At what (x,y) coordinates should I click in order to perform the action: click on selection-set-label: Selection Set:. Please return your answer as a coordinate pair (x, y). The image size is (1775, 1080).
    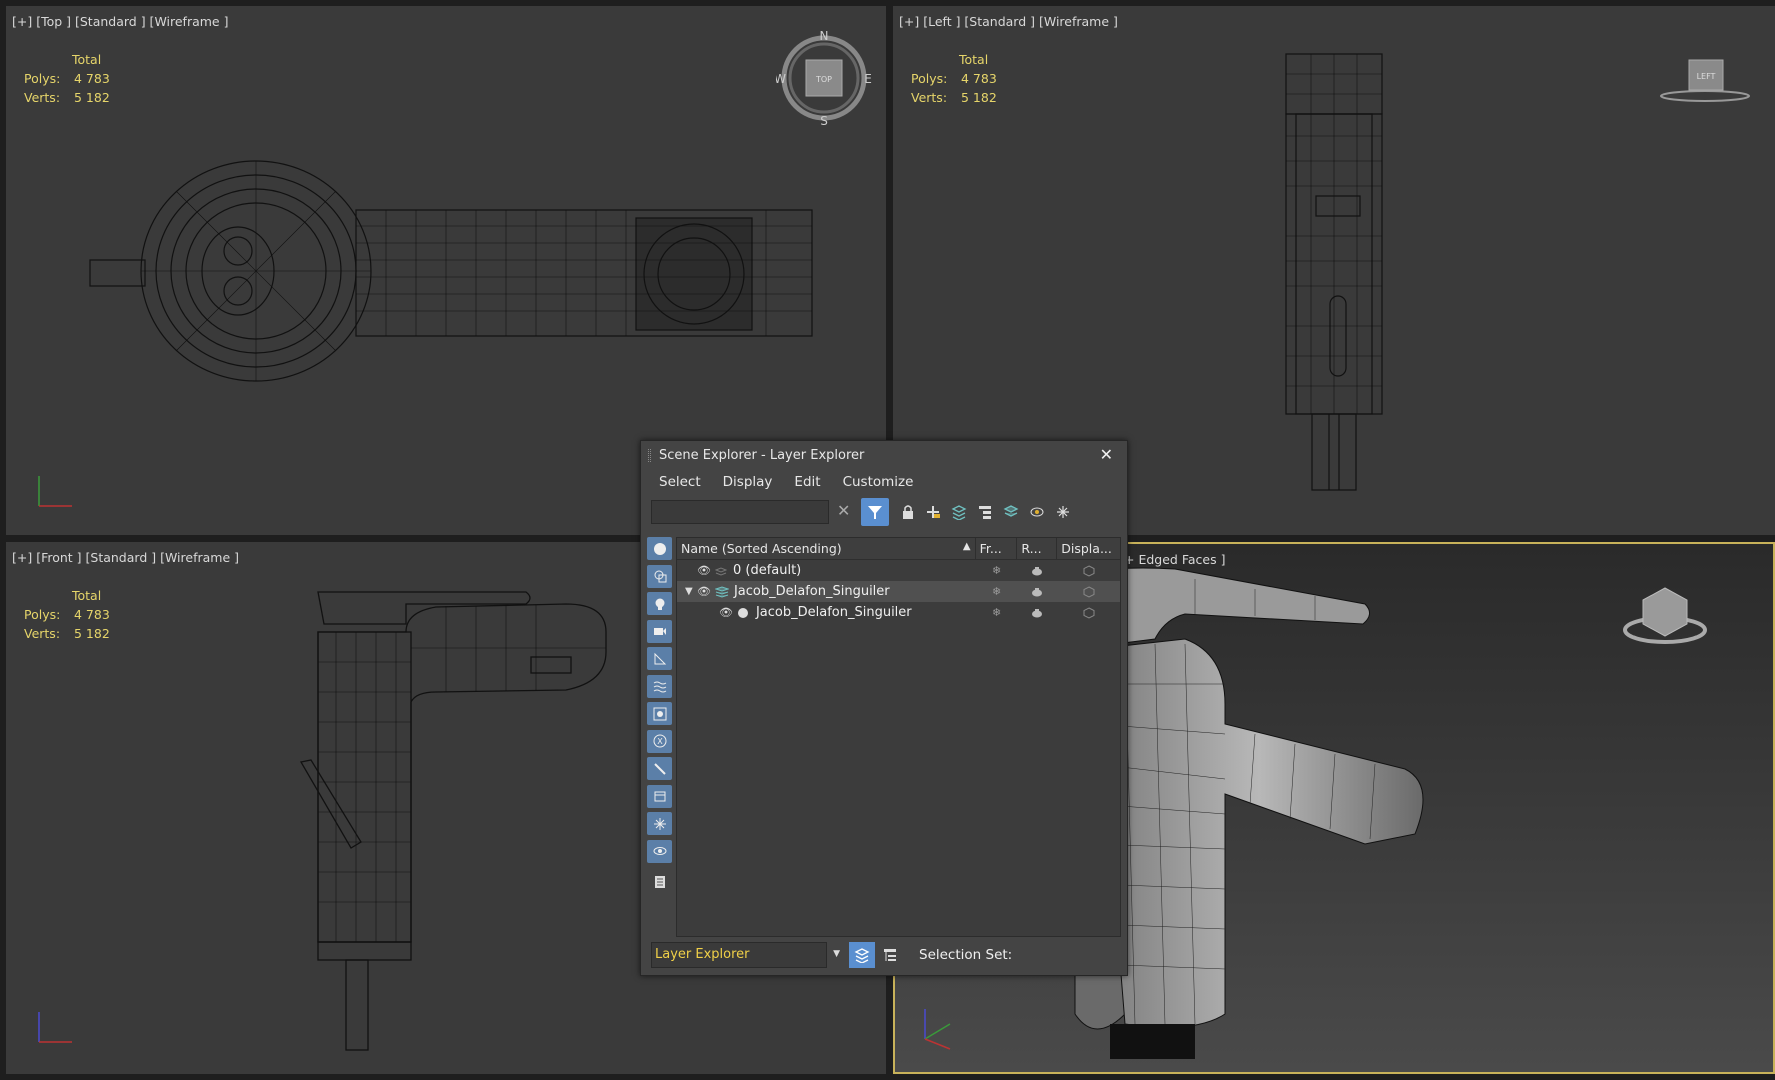
    Looking at the image, I should click on (966, 955).